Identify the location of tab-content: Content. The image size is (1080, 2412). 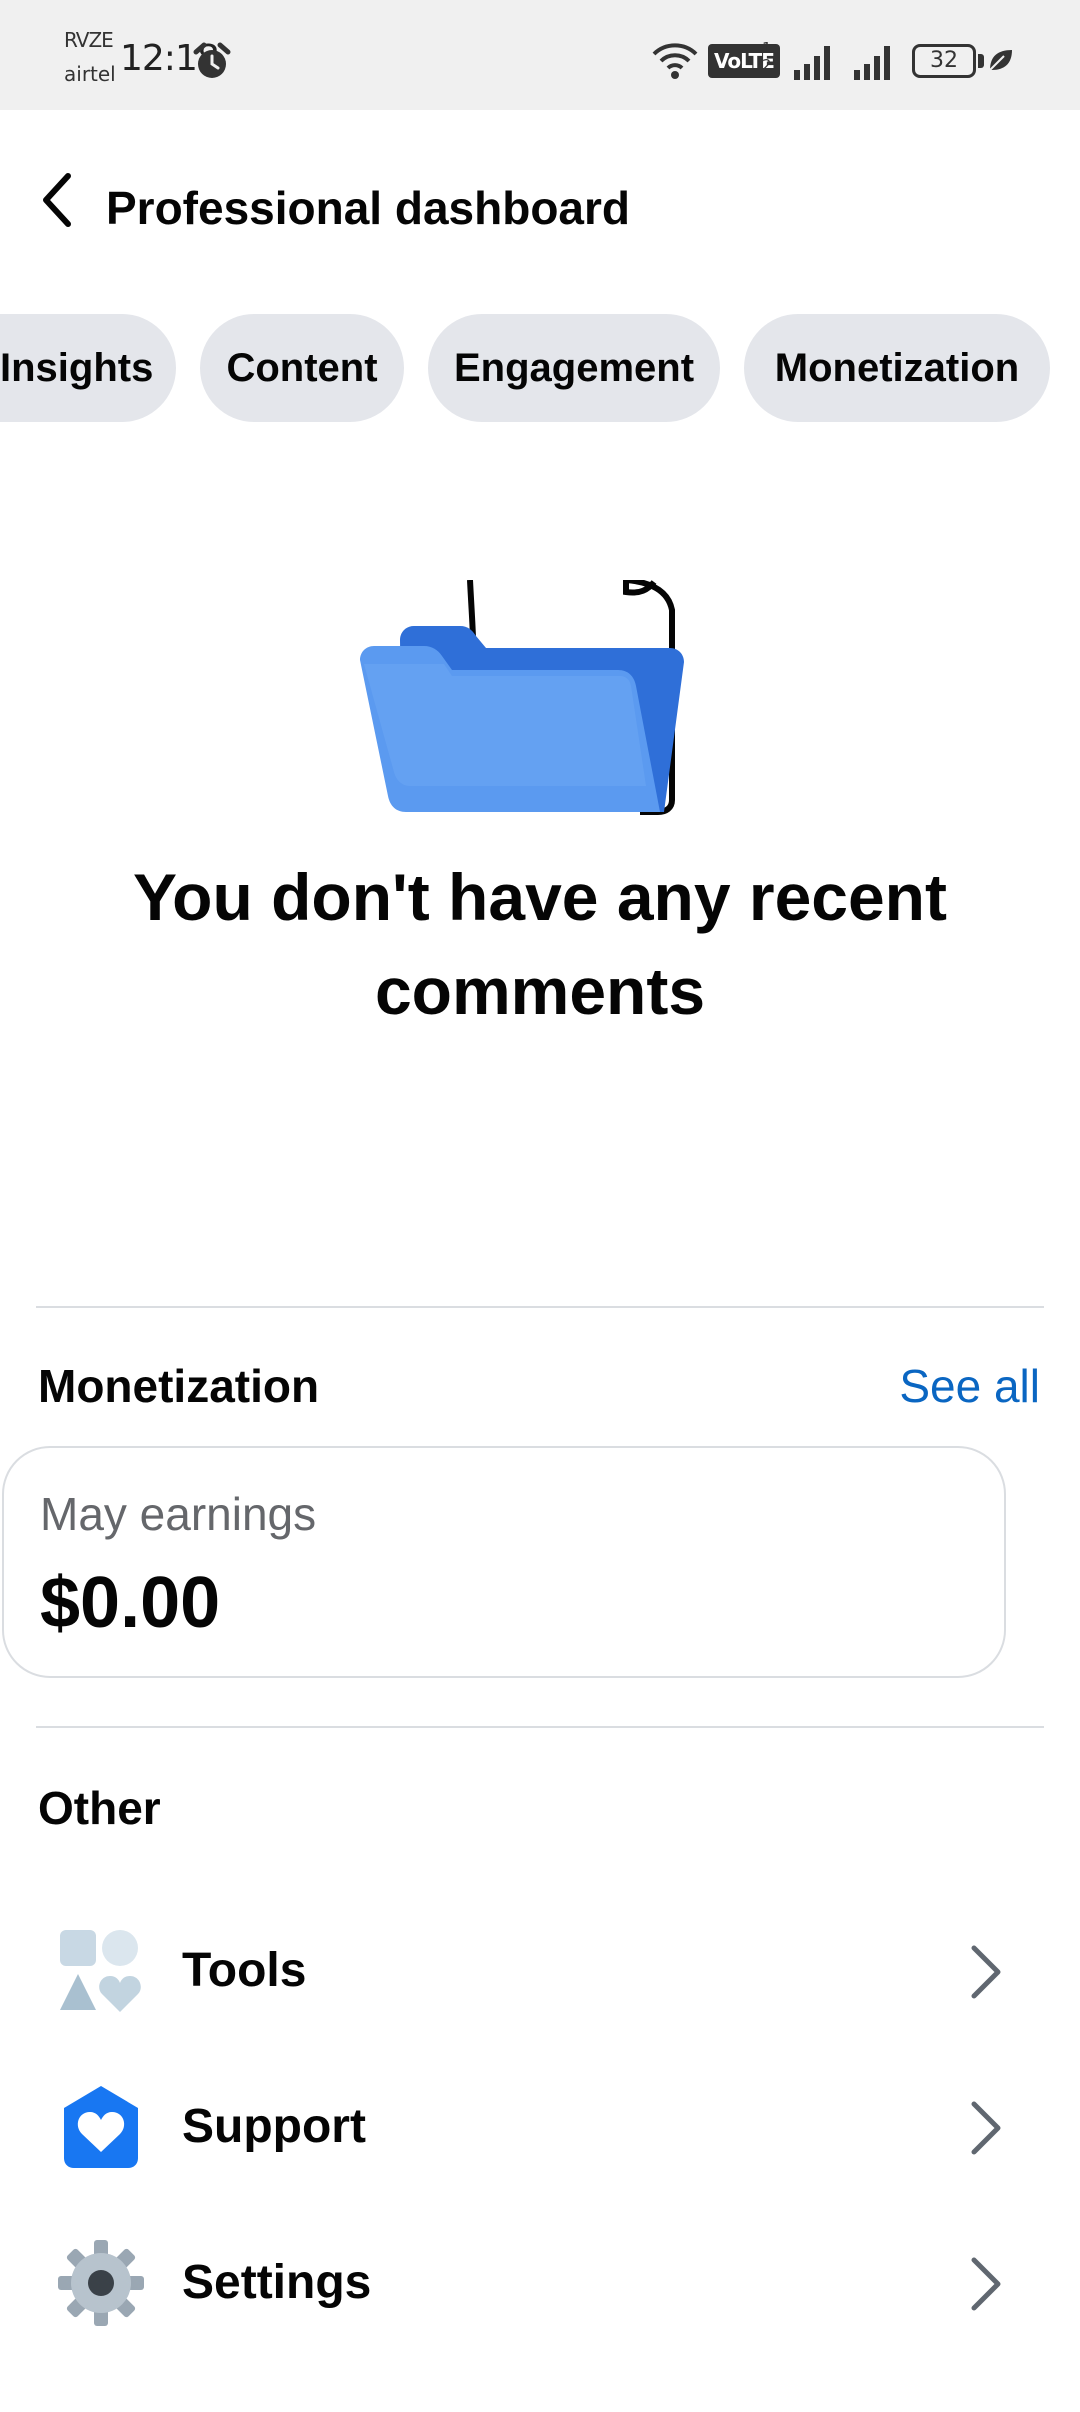
(302, 368).